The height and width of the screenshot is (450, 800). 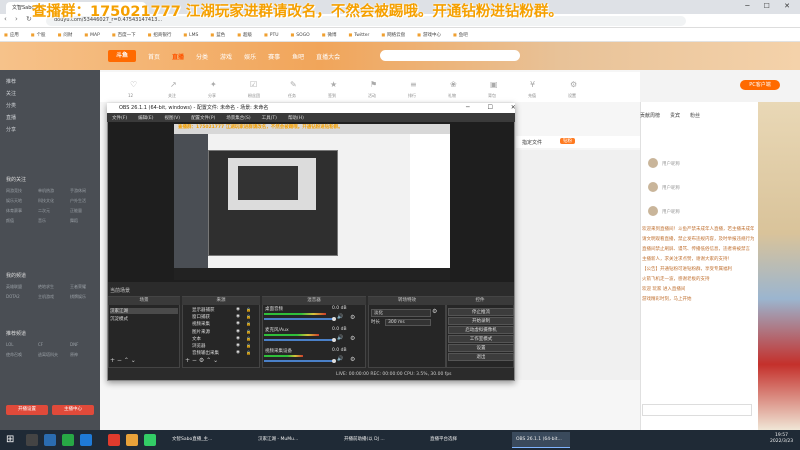 What do you see at coordinates (217, 35) in the screenshot?
I see `bookmark-item: 蓝色` at bounding box center [217, 35].